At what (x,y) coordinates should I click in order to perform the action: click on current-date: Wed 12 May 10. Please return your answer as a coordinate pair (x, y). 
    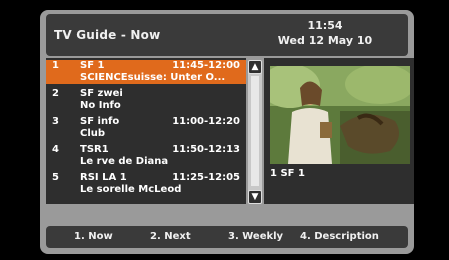
    Looking at the image, I should click on (325, 40).